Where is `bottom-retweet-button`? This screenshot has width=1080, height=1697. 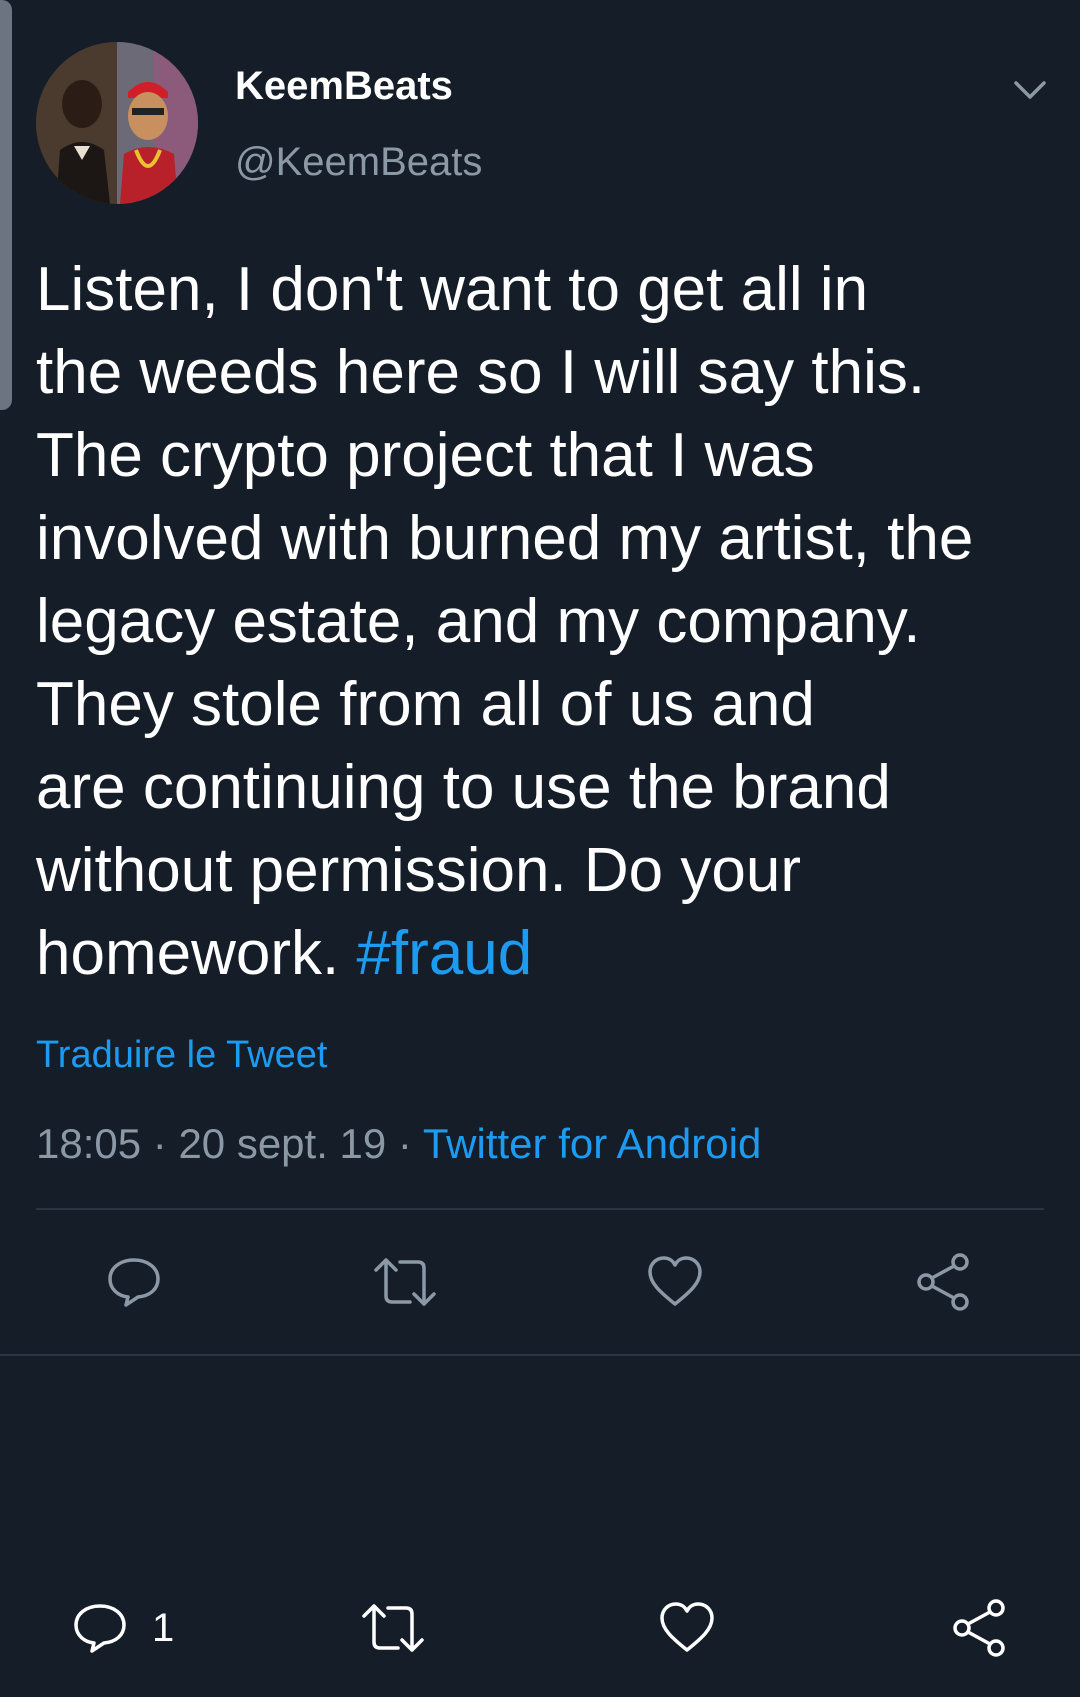 bottom-retweet-button is located at coordinates (393, 1628).